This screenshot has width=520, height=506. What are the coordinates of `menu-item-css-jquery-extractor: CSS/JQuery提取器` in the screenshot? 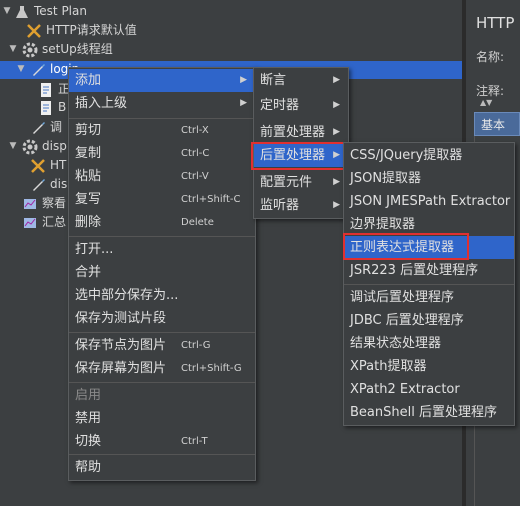 It's located at (429, 155).